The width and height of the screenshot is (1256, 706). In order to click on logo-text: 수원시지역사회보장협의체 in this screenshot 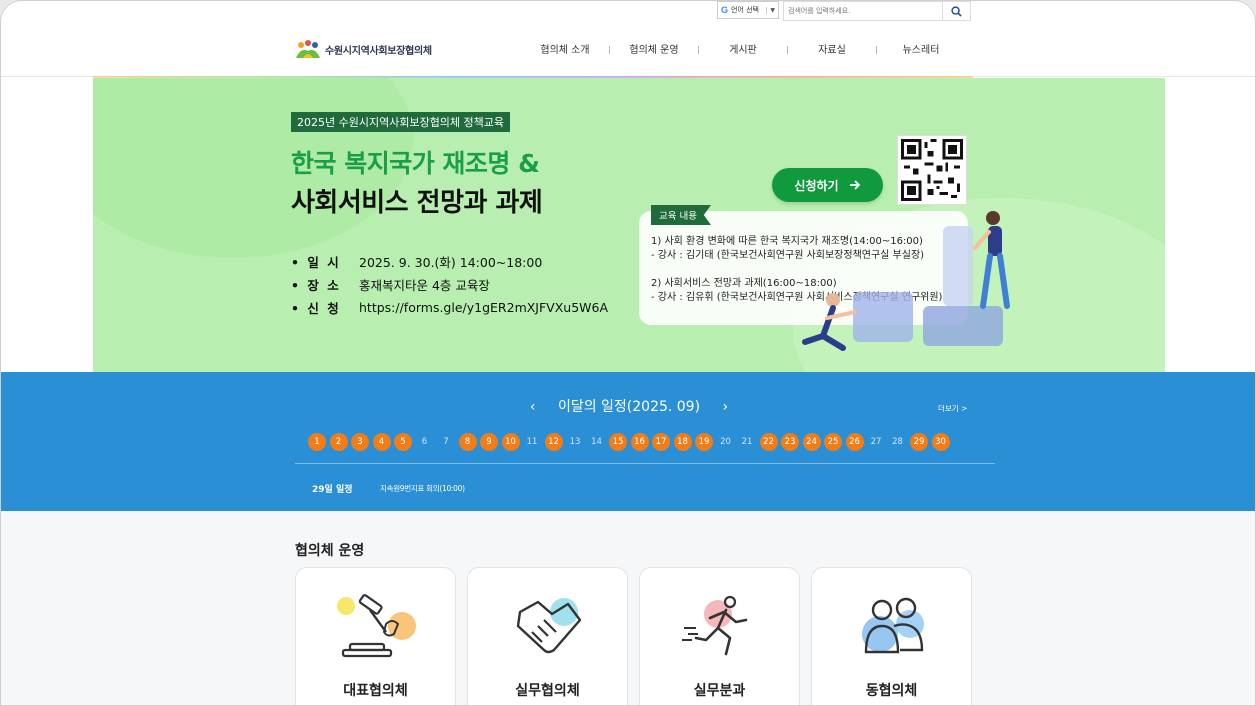, I will do `click(378, 51)`.